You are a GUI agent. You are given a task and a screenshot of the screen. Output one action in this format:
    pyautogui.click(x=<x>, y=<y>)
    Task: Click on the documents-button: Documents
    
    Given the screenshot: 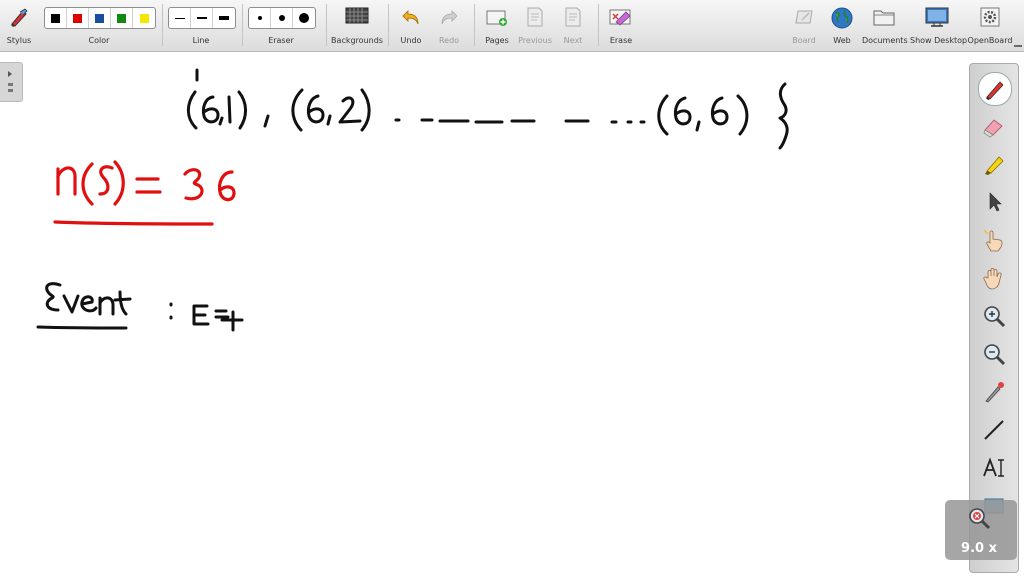 What is the action you would take?
    pyautogui.click(x=885, y=25)
    